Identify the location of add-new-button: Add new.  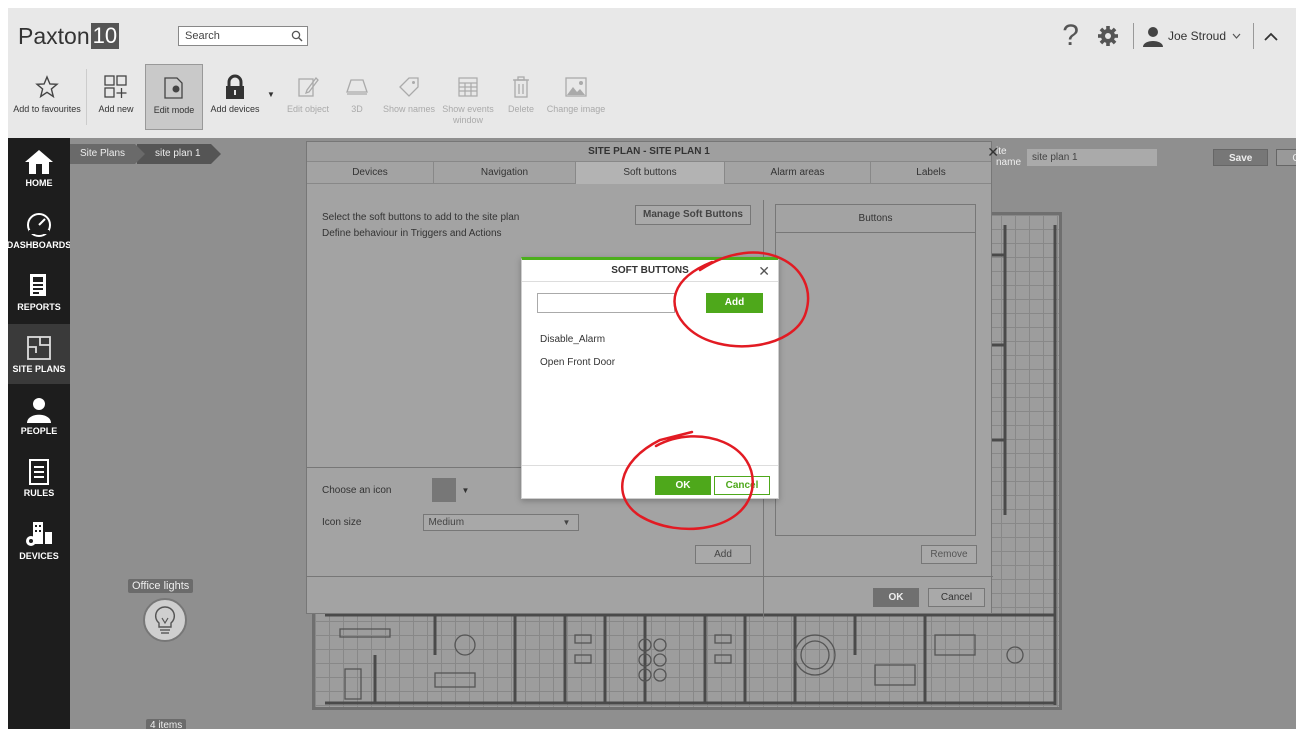
(116, 97).